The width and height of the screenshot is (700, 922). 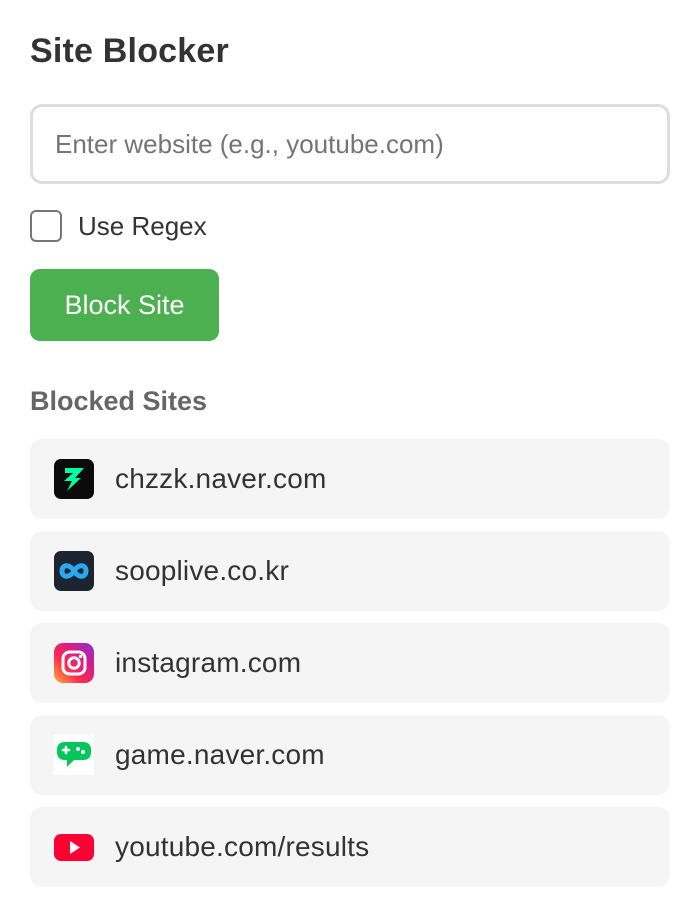 What do you see at coordinates (221, 478) in the screenshot?
I see `blocked-site-label: chzzk.naver.com` at bounding box center [221, 478].